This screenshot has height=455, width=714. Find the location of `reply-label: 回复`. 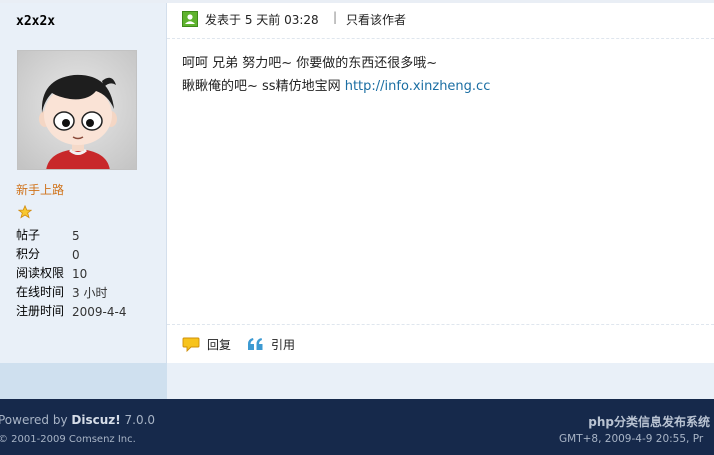

reply-label: 回复 is located at coordinates (219, 344).